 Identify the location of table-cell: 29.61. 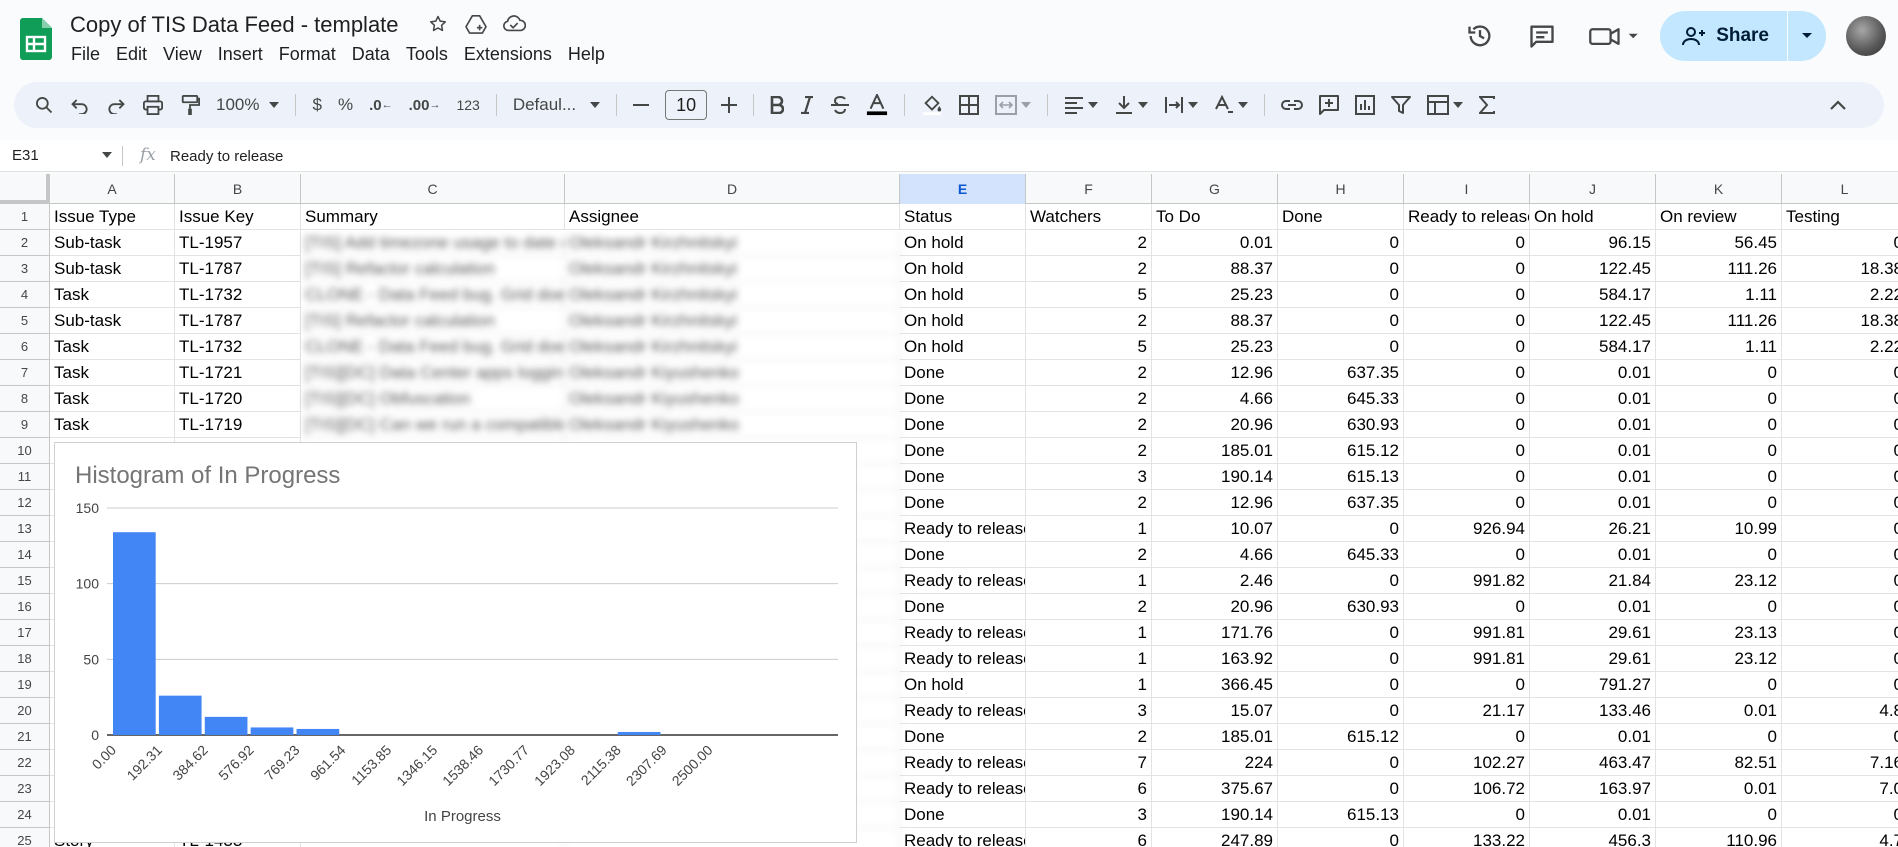
(1593, 633).